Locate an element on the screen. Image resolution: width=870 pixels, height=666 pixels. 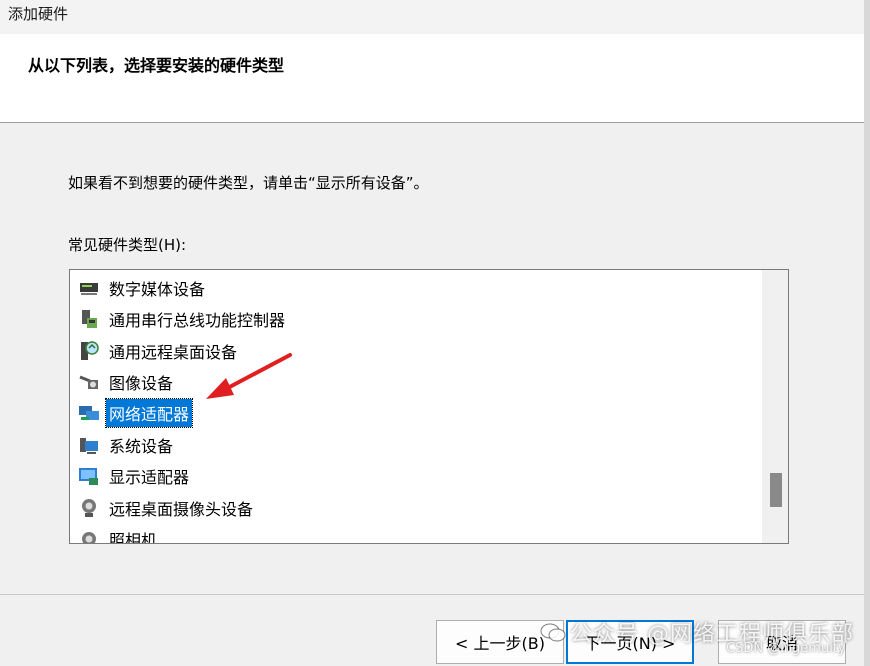
window-title: 添加硬件 is located at coordinates (38, 14).